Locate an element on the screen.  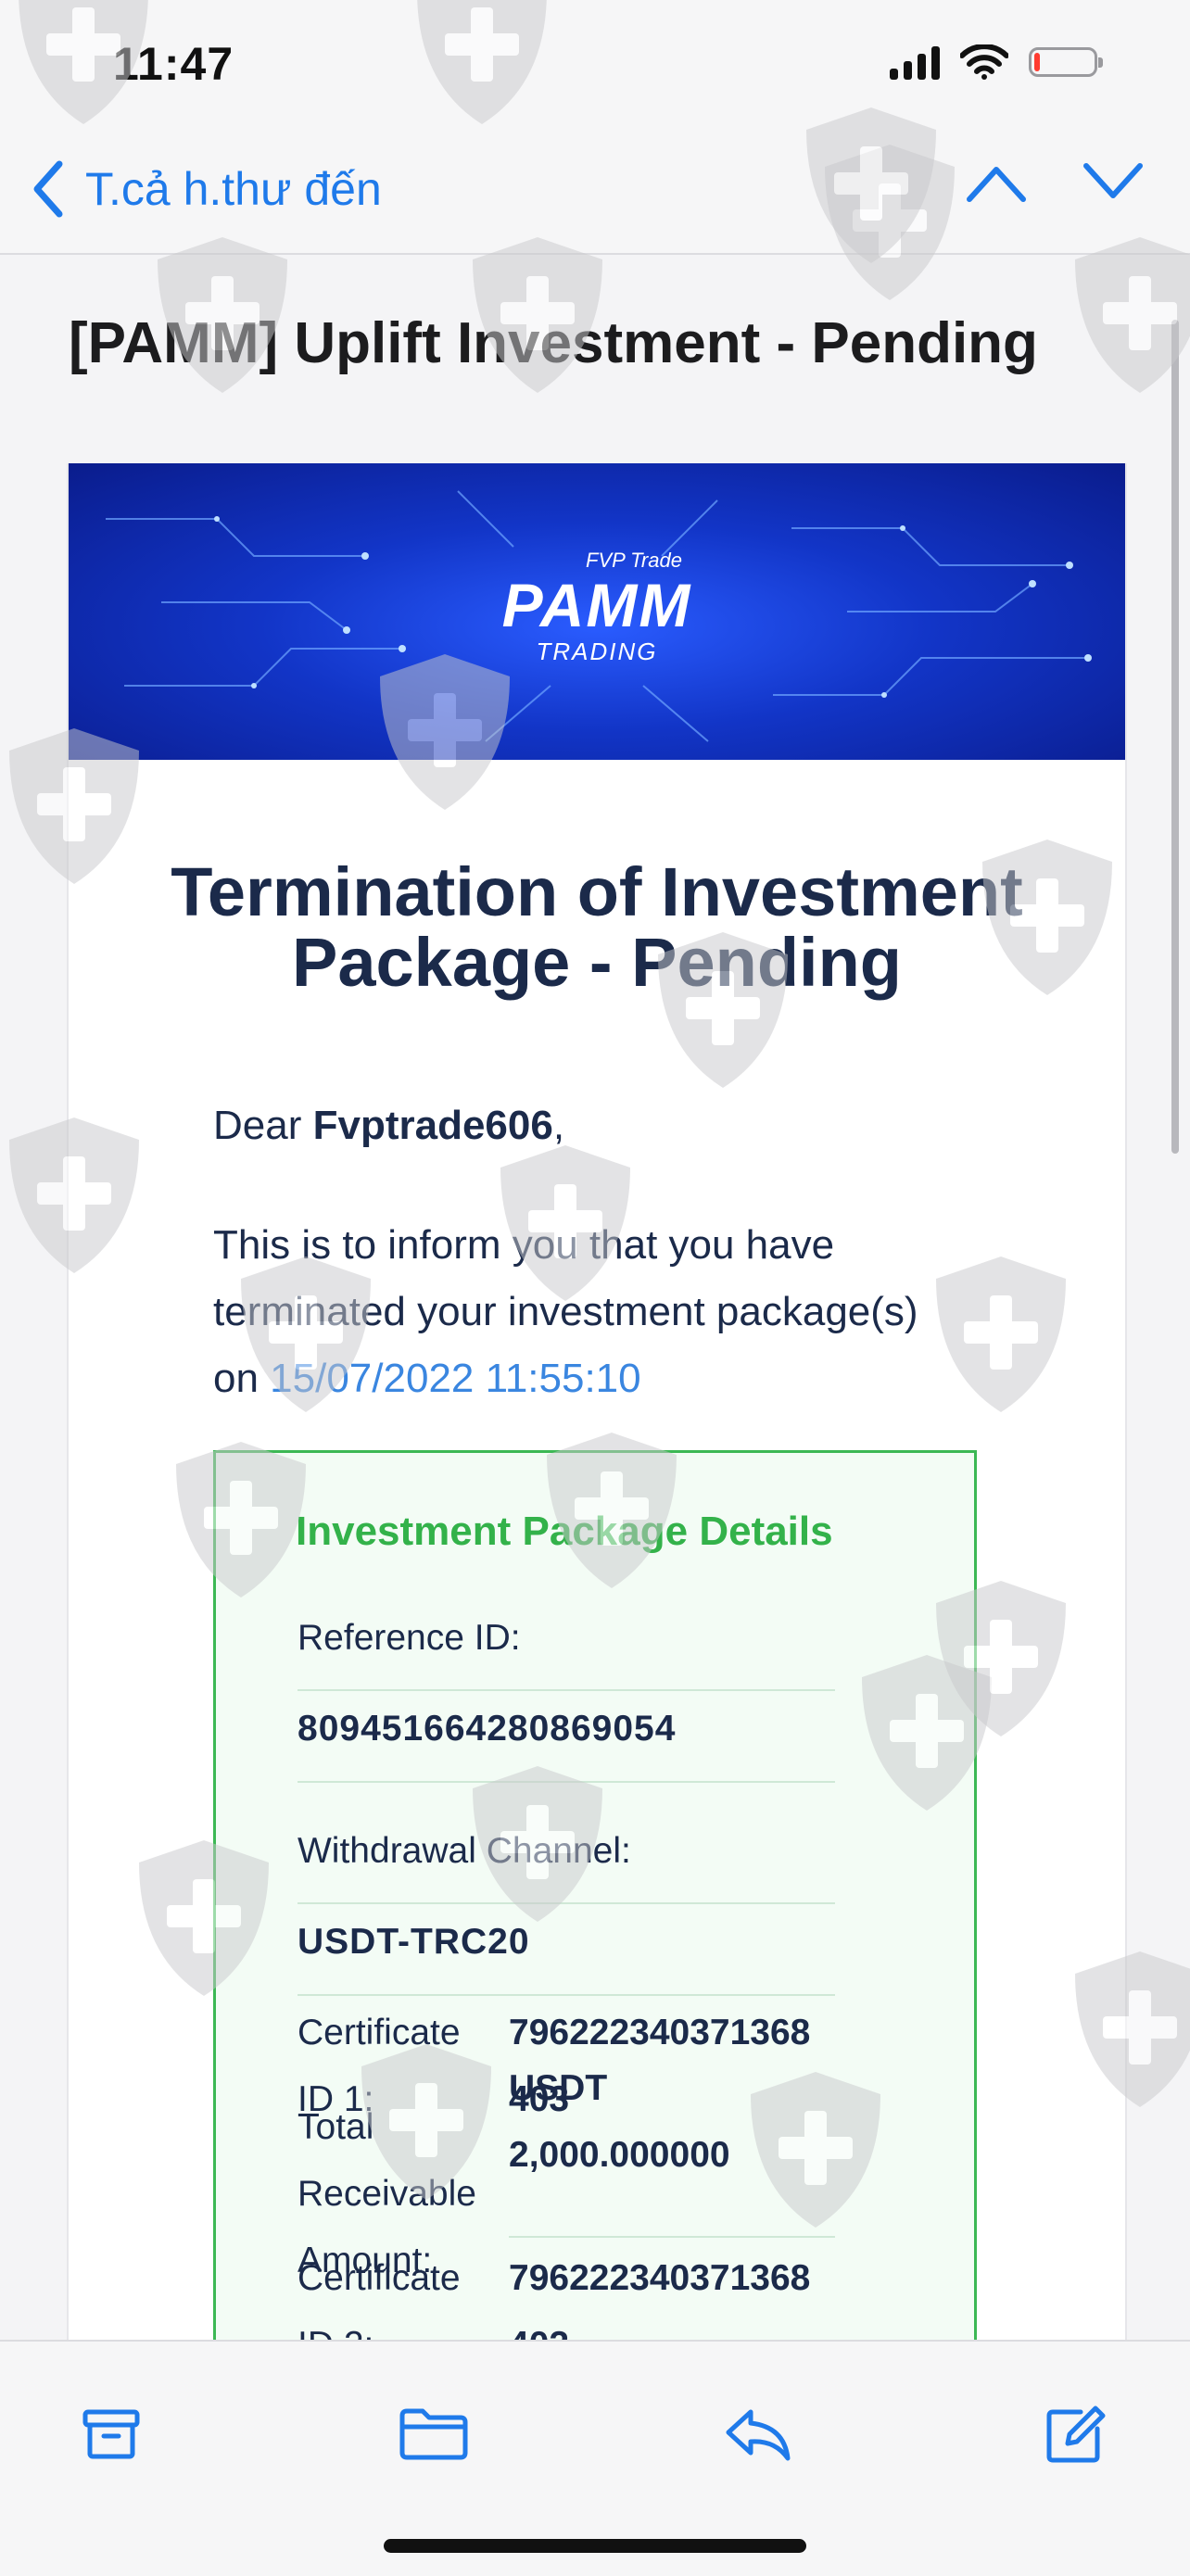
back-to-inbox-button: T.cả h.thư đến is located at coordinates (207, 189).